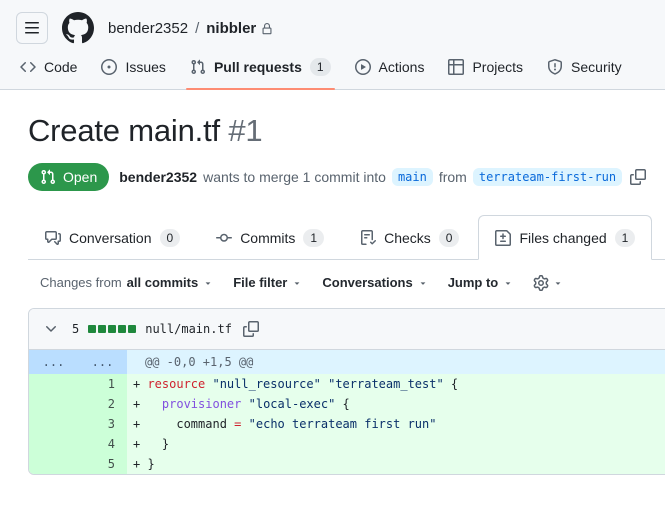  Describe the element at coordinates (250, 328) in the screenshot. I see `copy-file-path-button` at that location.